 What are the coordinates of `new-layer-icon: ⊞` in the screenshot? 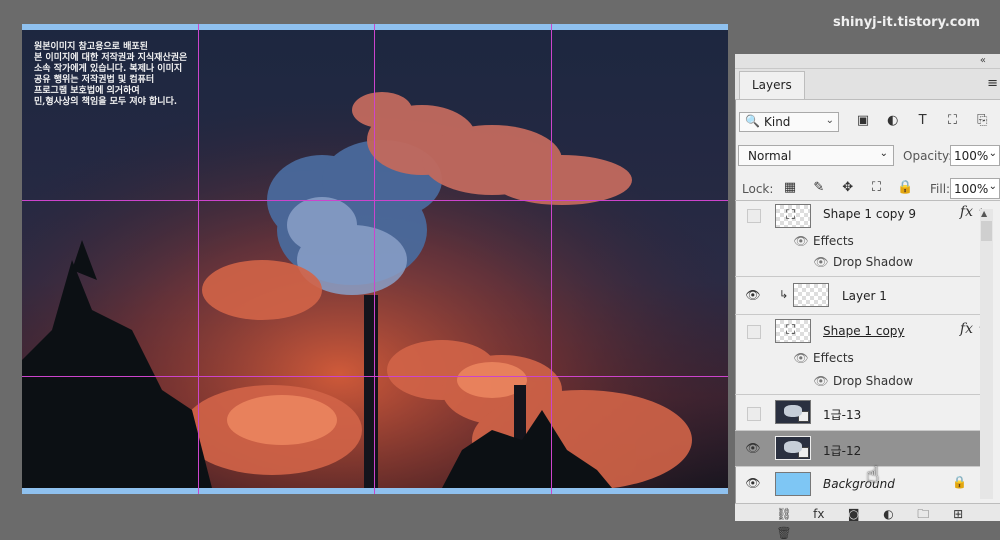 It's located at (958, 514).